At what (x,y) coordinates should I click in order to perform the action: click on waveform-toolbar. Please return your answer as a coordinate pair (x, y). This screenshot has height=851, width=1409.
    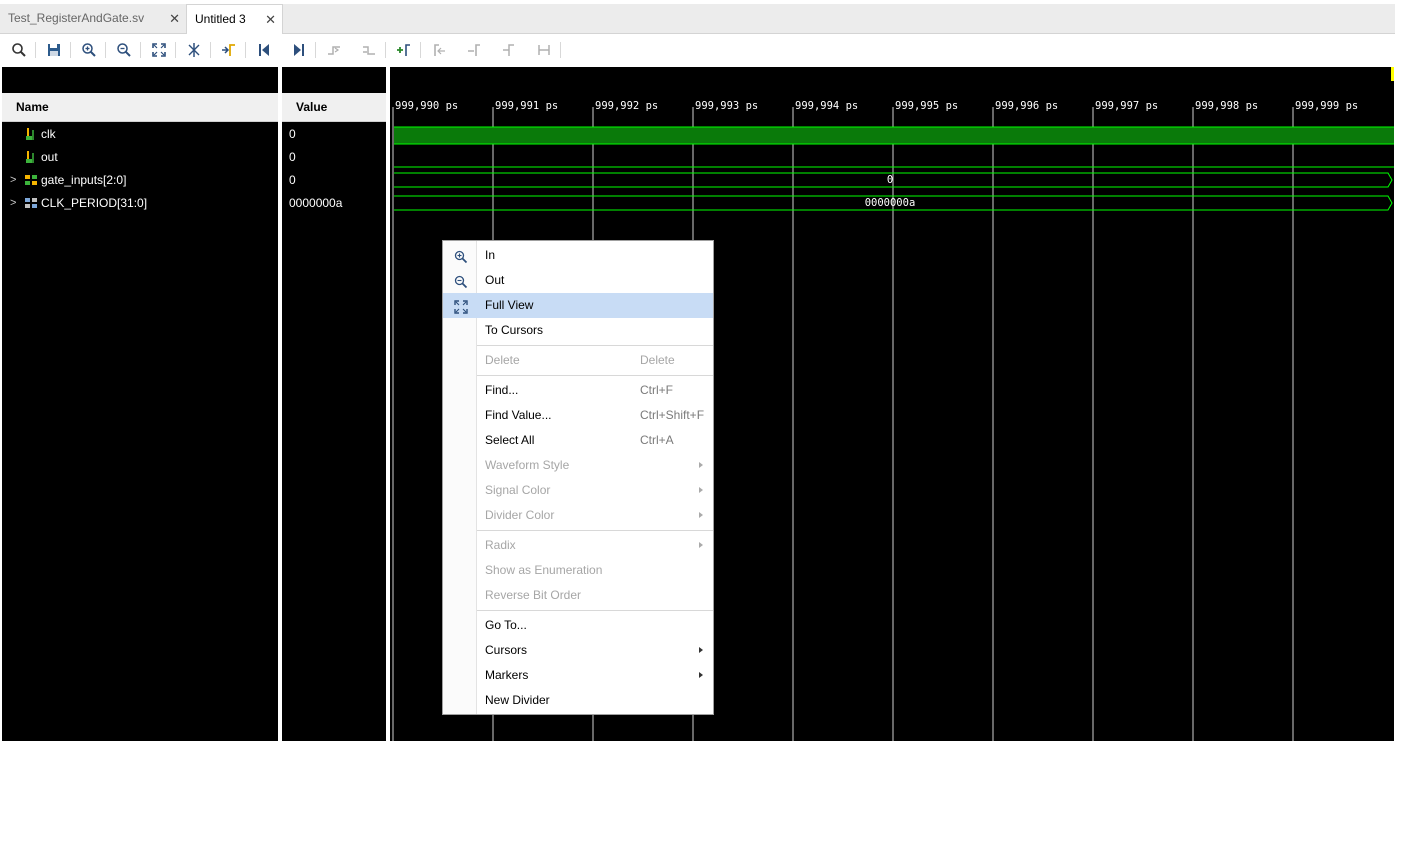
    Looking at the image, I should click on (697, 49).